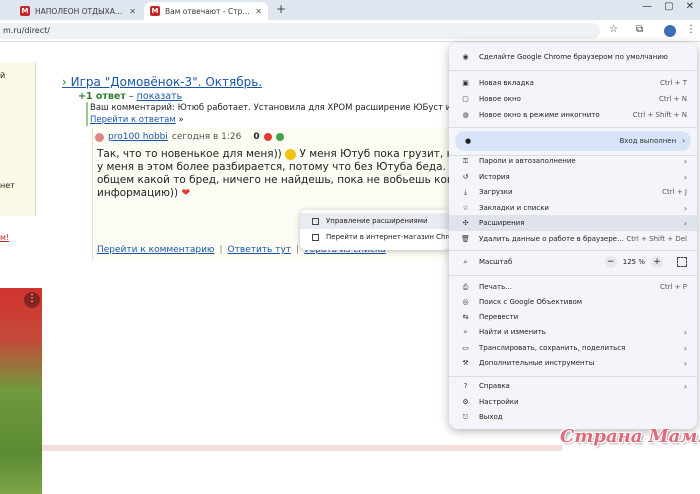 This screenshot has width=700, height=494. What do you see at coordinates (691, 29) in the screenshot?
I see `more-menu-icon: ⋮` at bounding box center [691, 29].